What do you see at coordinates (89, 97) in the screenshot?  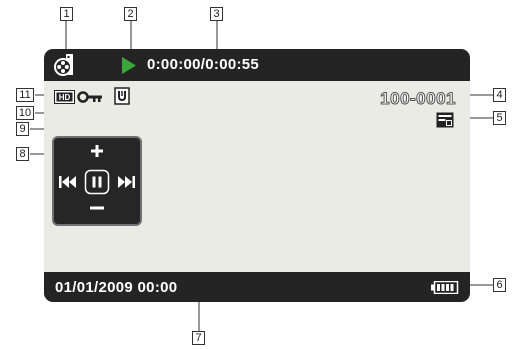 I see `protect-key-icon` at bounding box center [89, 97].